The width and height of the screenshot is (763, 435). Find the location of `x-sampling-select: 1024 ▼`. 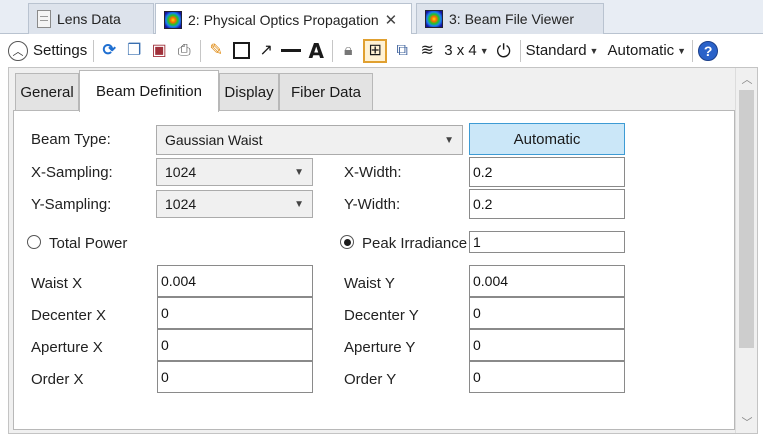

x-sampling-select: 1024 ▼ is located at coordinates (234, 172).